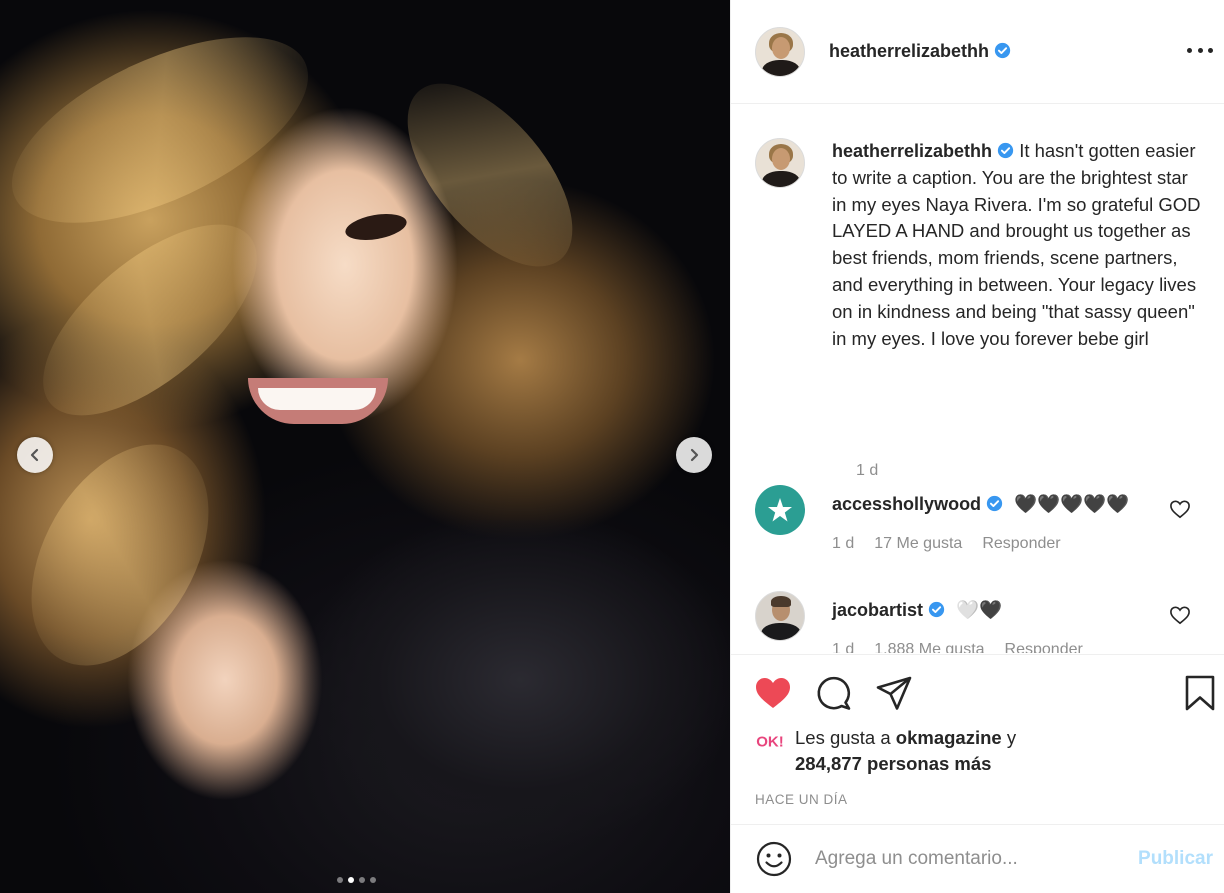  I want to click on commenter-username: accesshollywood, so click(906, 504).